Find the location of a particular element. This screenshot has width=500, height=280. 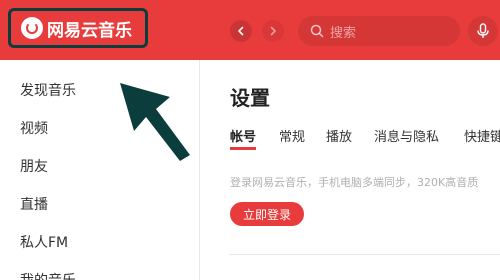

back-button is located at coordinates (241, 31).